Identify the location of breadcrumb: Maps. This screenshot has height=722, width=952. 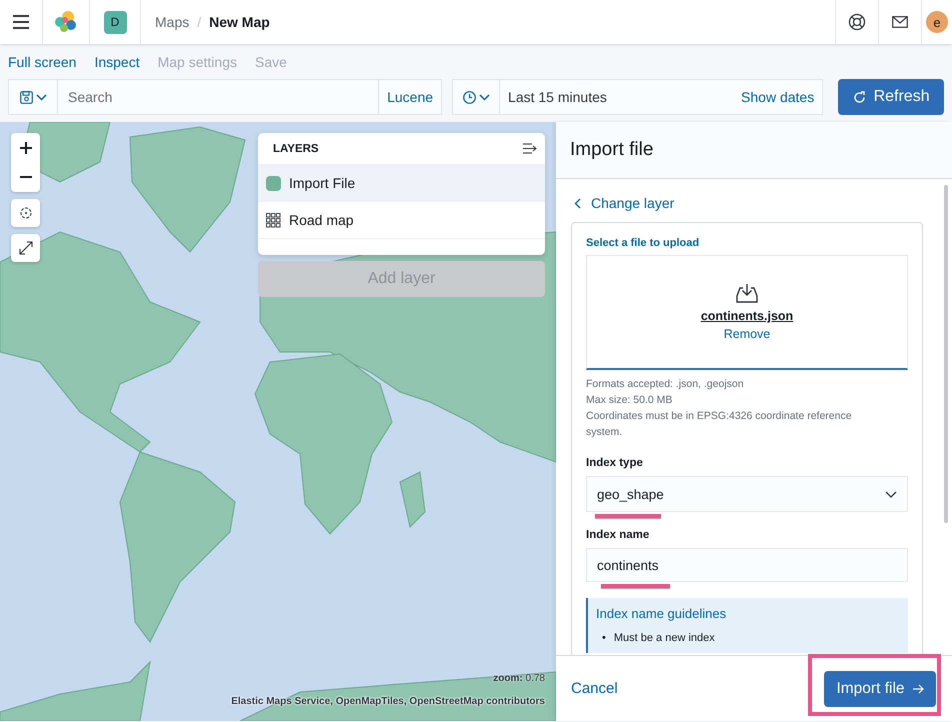
(172, 22).